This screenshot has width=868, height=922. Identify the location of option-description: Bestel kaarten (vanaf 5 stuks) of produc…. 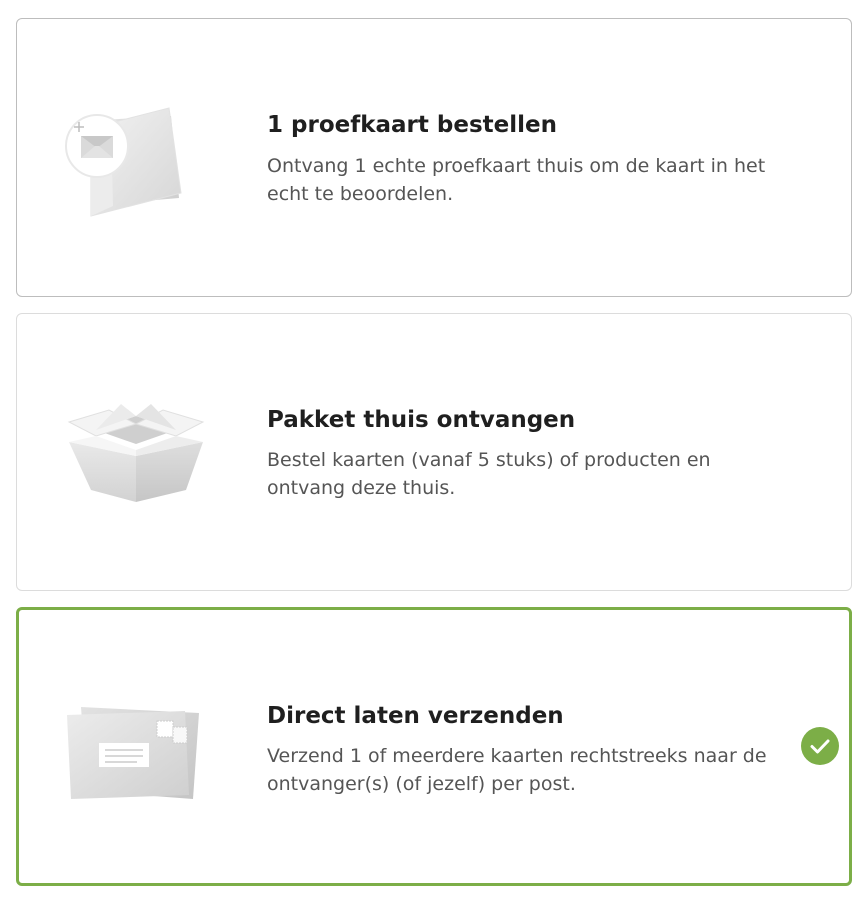
(489, 474).